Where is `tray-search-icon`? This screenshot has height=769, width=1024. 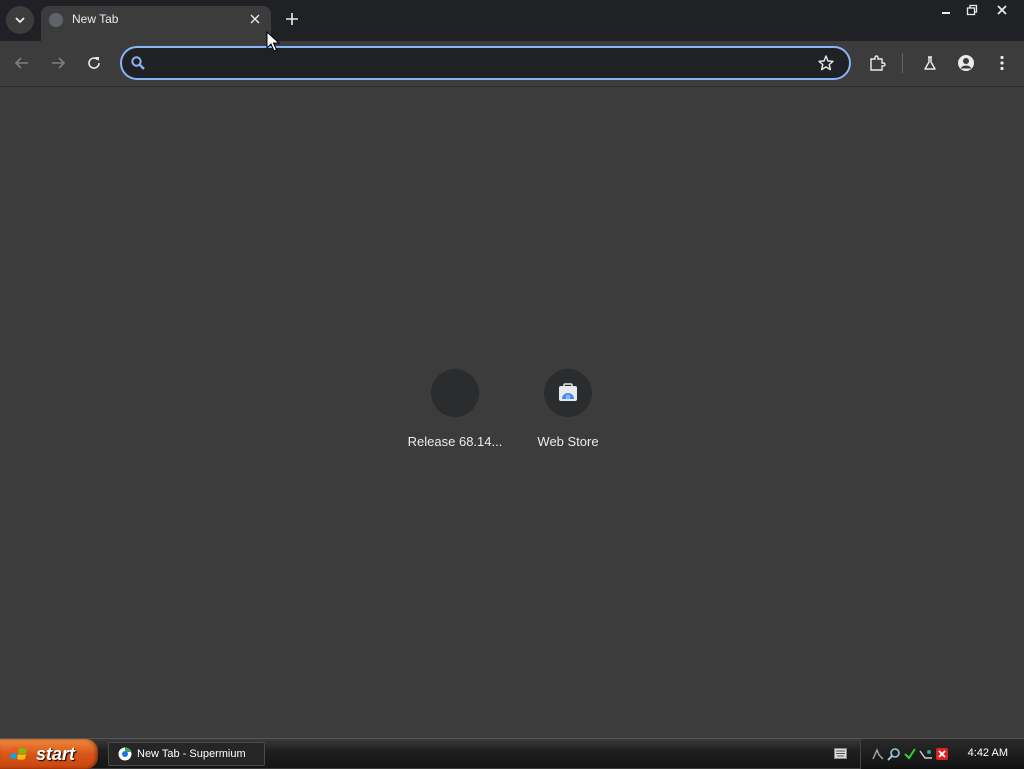 tray-search-icon is located at coordinates (894, 754).